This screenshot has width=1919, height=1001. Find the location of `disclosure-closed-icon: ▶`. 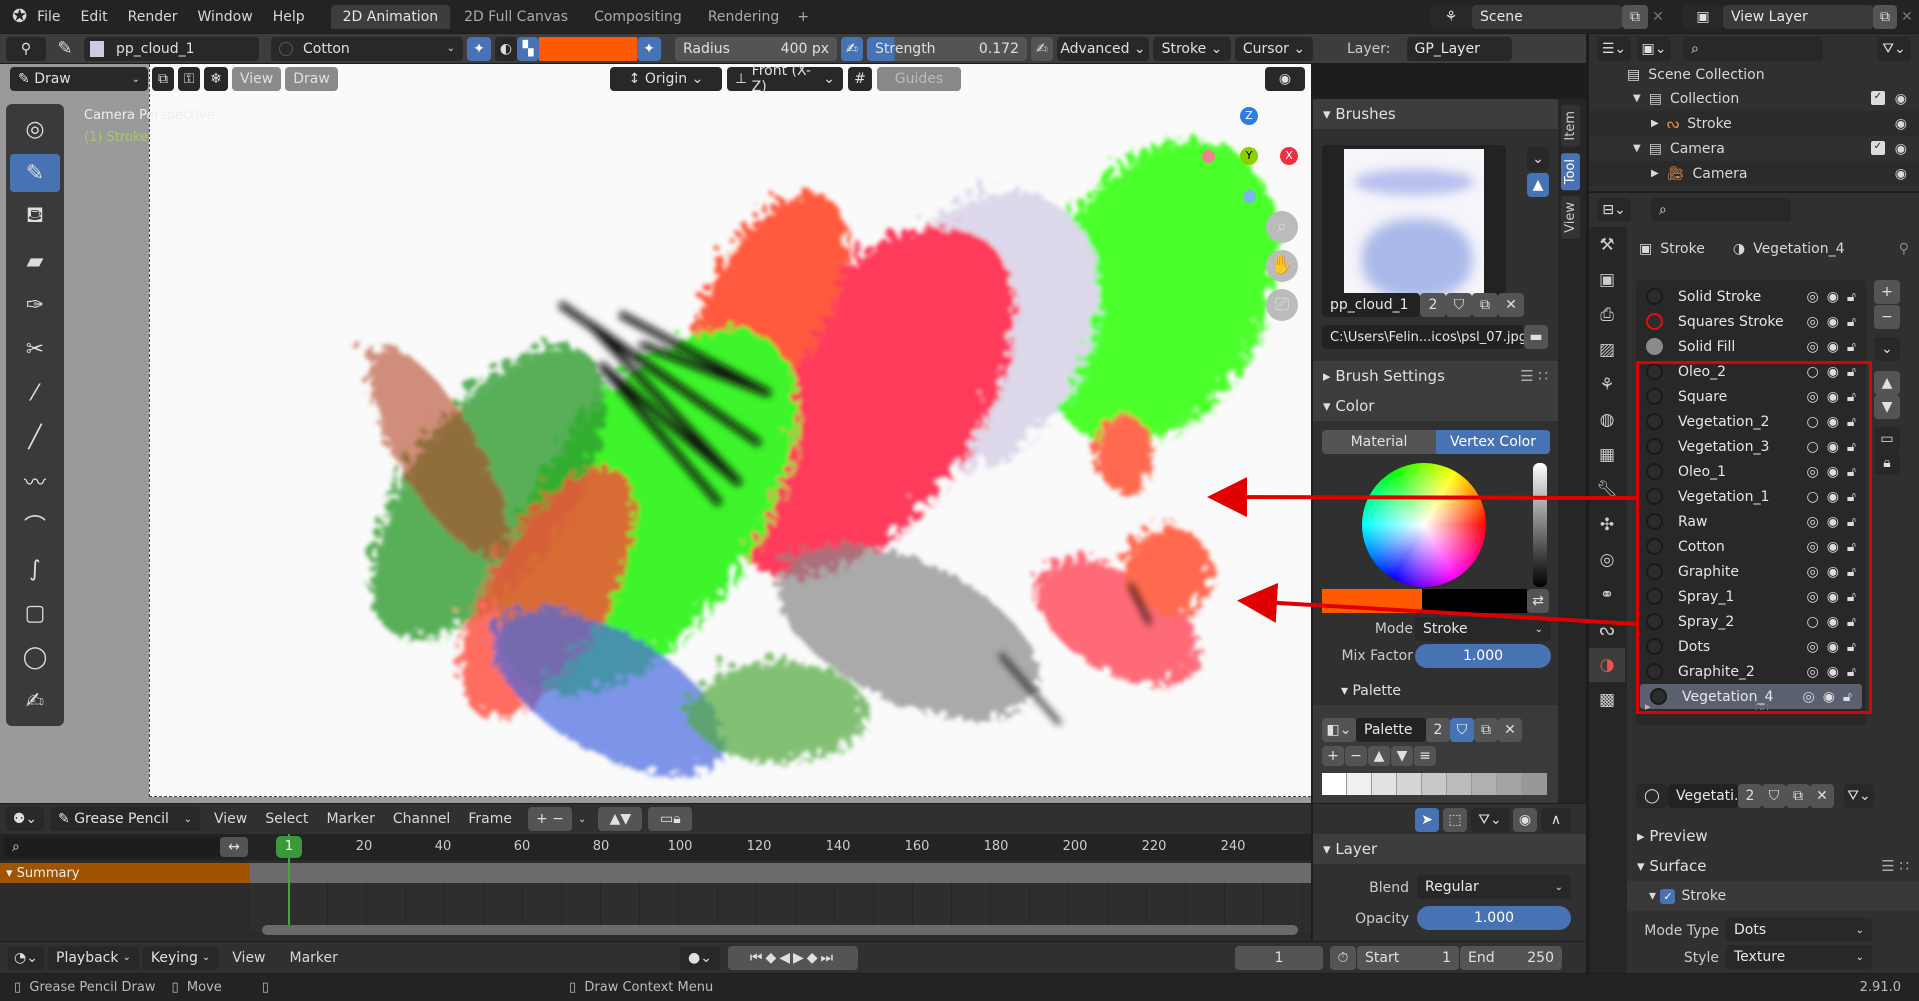

disclosure-closed-icon: ▶ is located at coordinates (1655, 173).